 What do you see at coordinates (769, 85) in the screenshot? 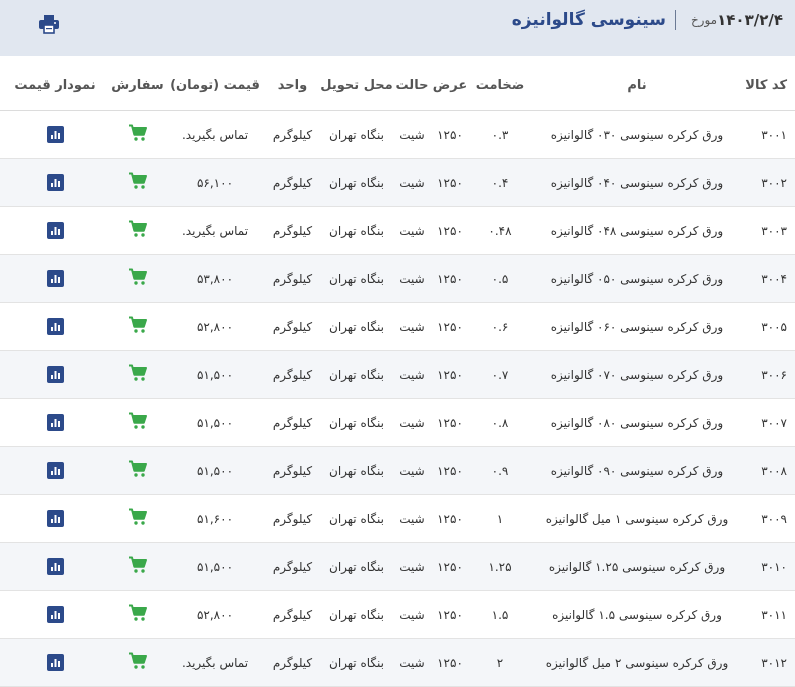
I see `col-header-code: کد کالا` at bounding box center [769, 85].